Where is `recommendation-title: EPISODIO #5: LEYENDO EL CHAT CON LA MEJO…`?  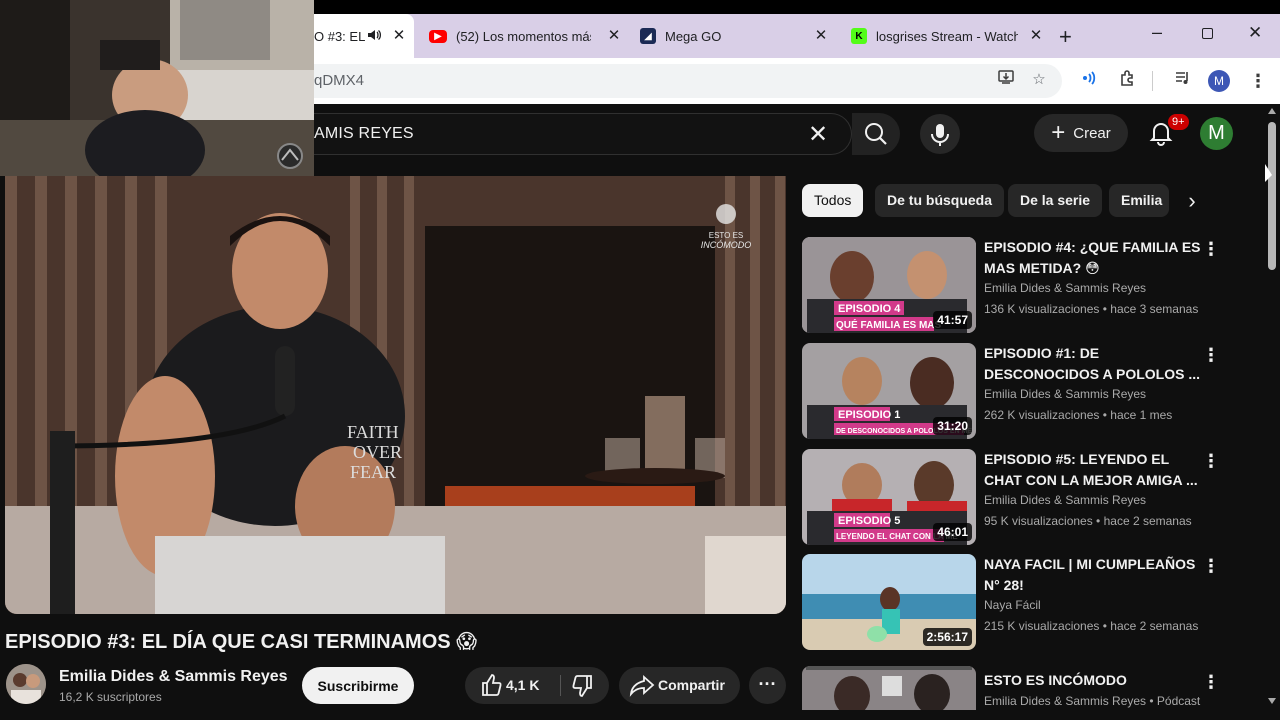
recommendation-title: EPISODIO #5: LEYENDO EL CHAT CON LA MEJO… is located at coordinates (1094, 470).